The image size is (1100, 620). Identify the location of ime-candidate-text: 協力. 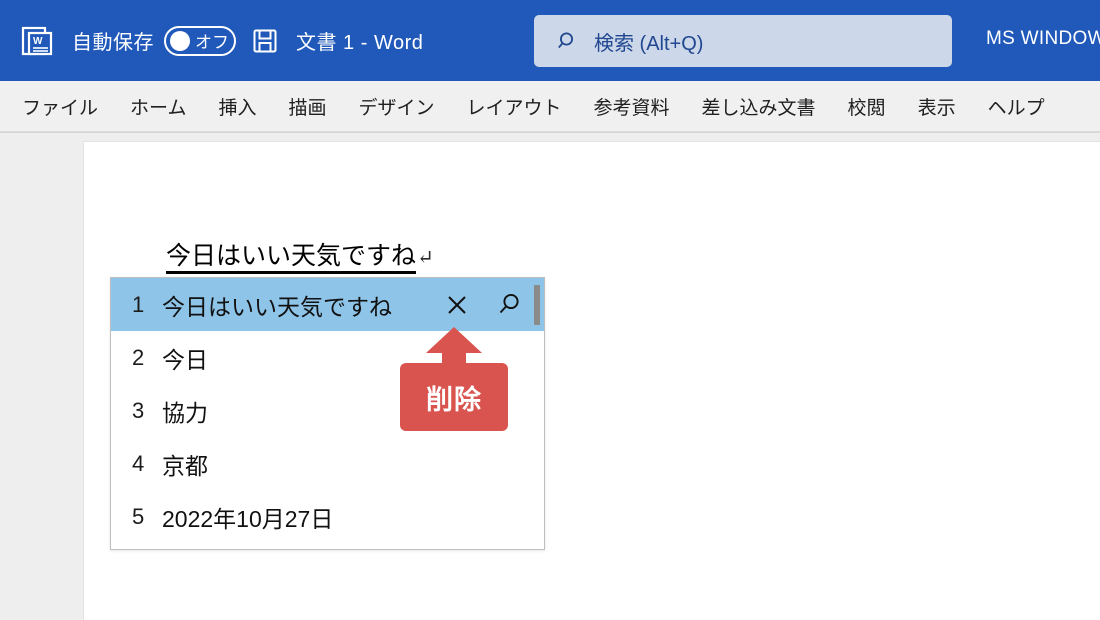
(185, 412).